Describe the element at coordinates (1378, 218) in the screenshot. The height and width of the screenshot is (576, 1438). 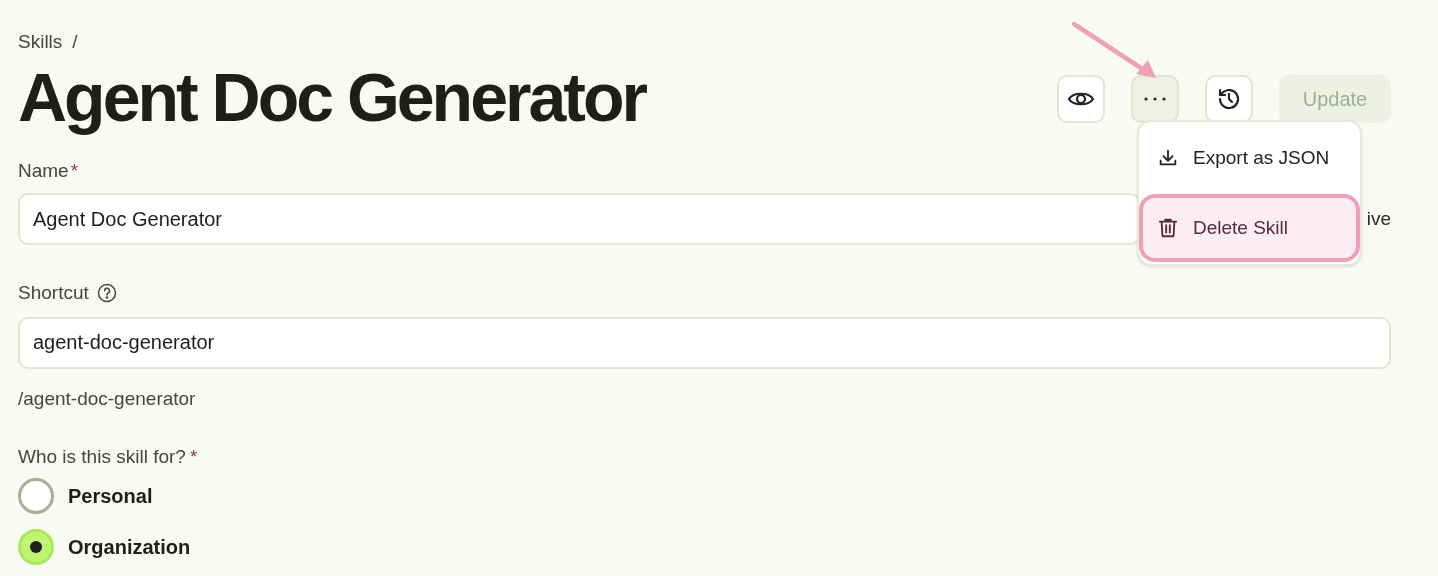
I see `status-label: ive` at that location.